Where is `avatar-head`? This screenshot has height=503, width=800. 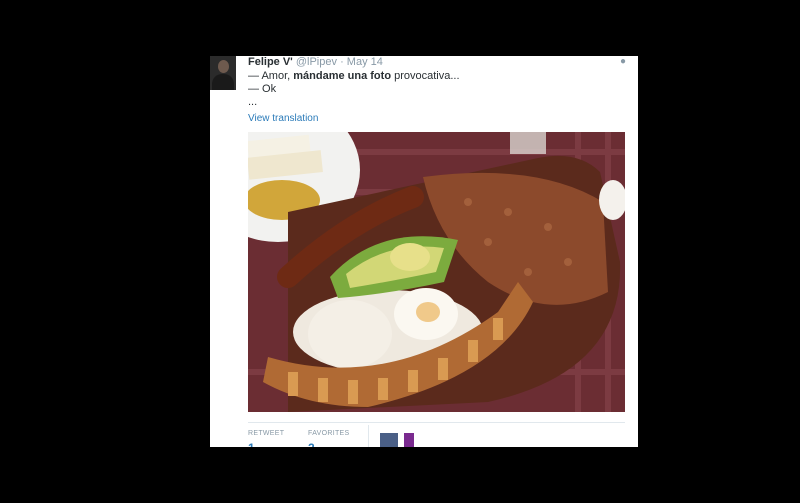
avatar-head is located at coordinates (223, 66).